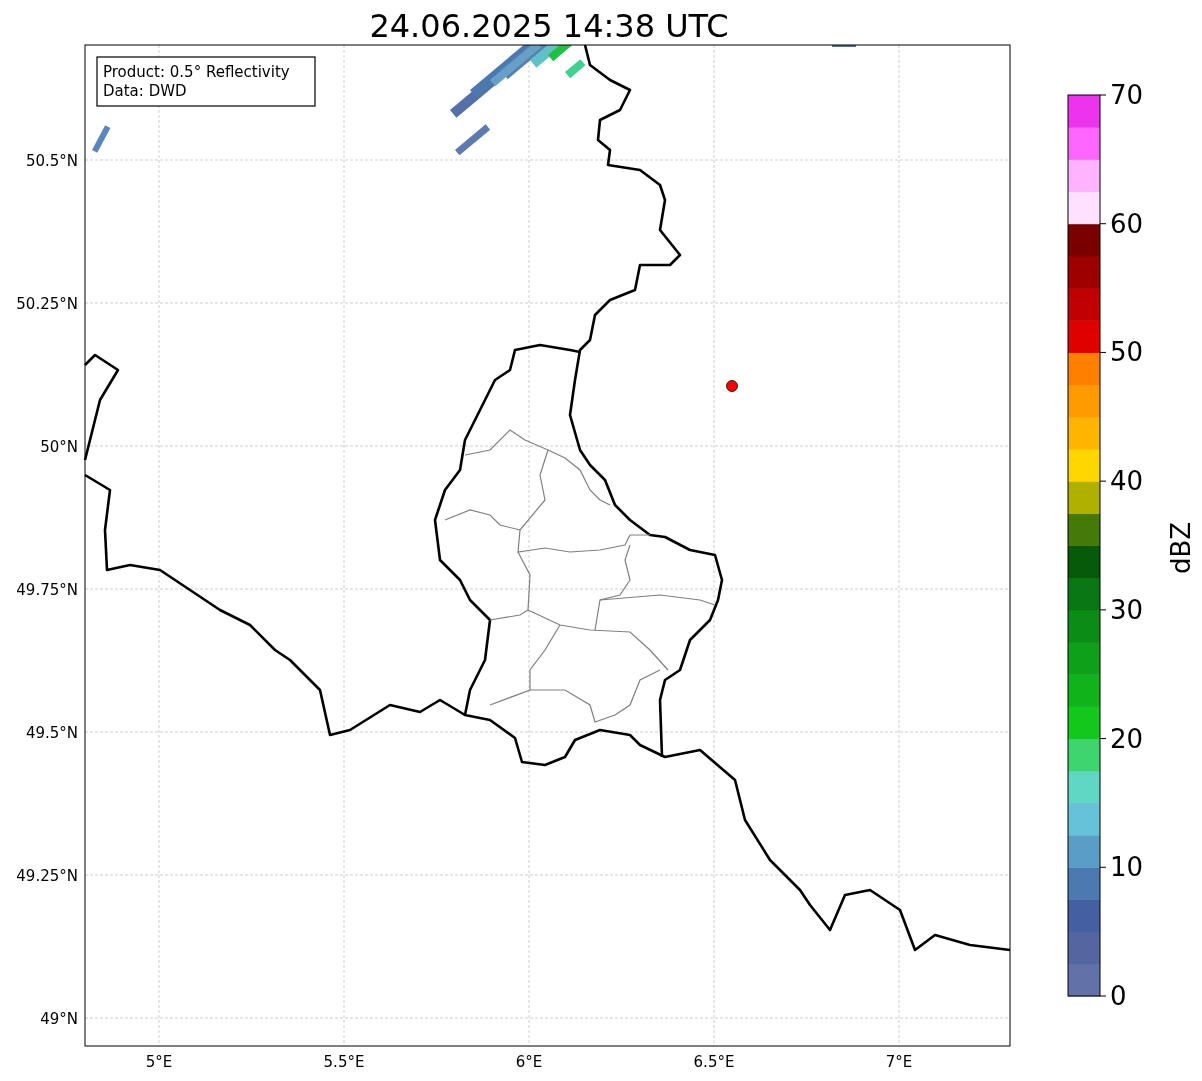 The height and width of the screenshot is (1081, 1202). What do you see at coordinates (899, 1062) in the screenshot?
I see `axis-tick-label: 7°E` at bounding box center [899, 1062].